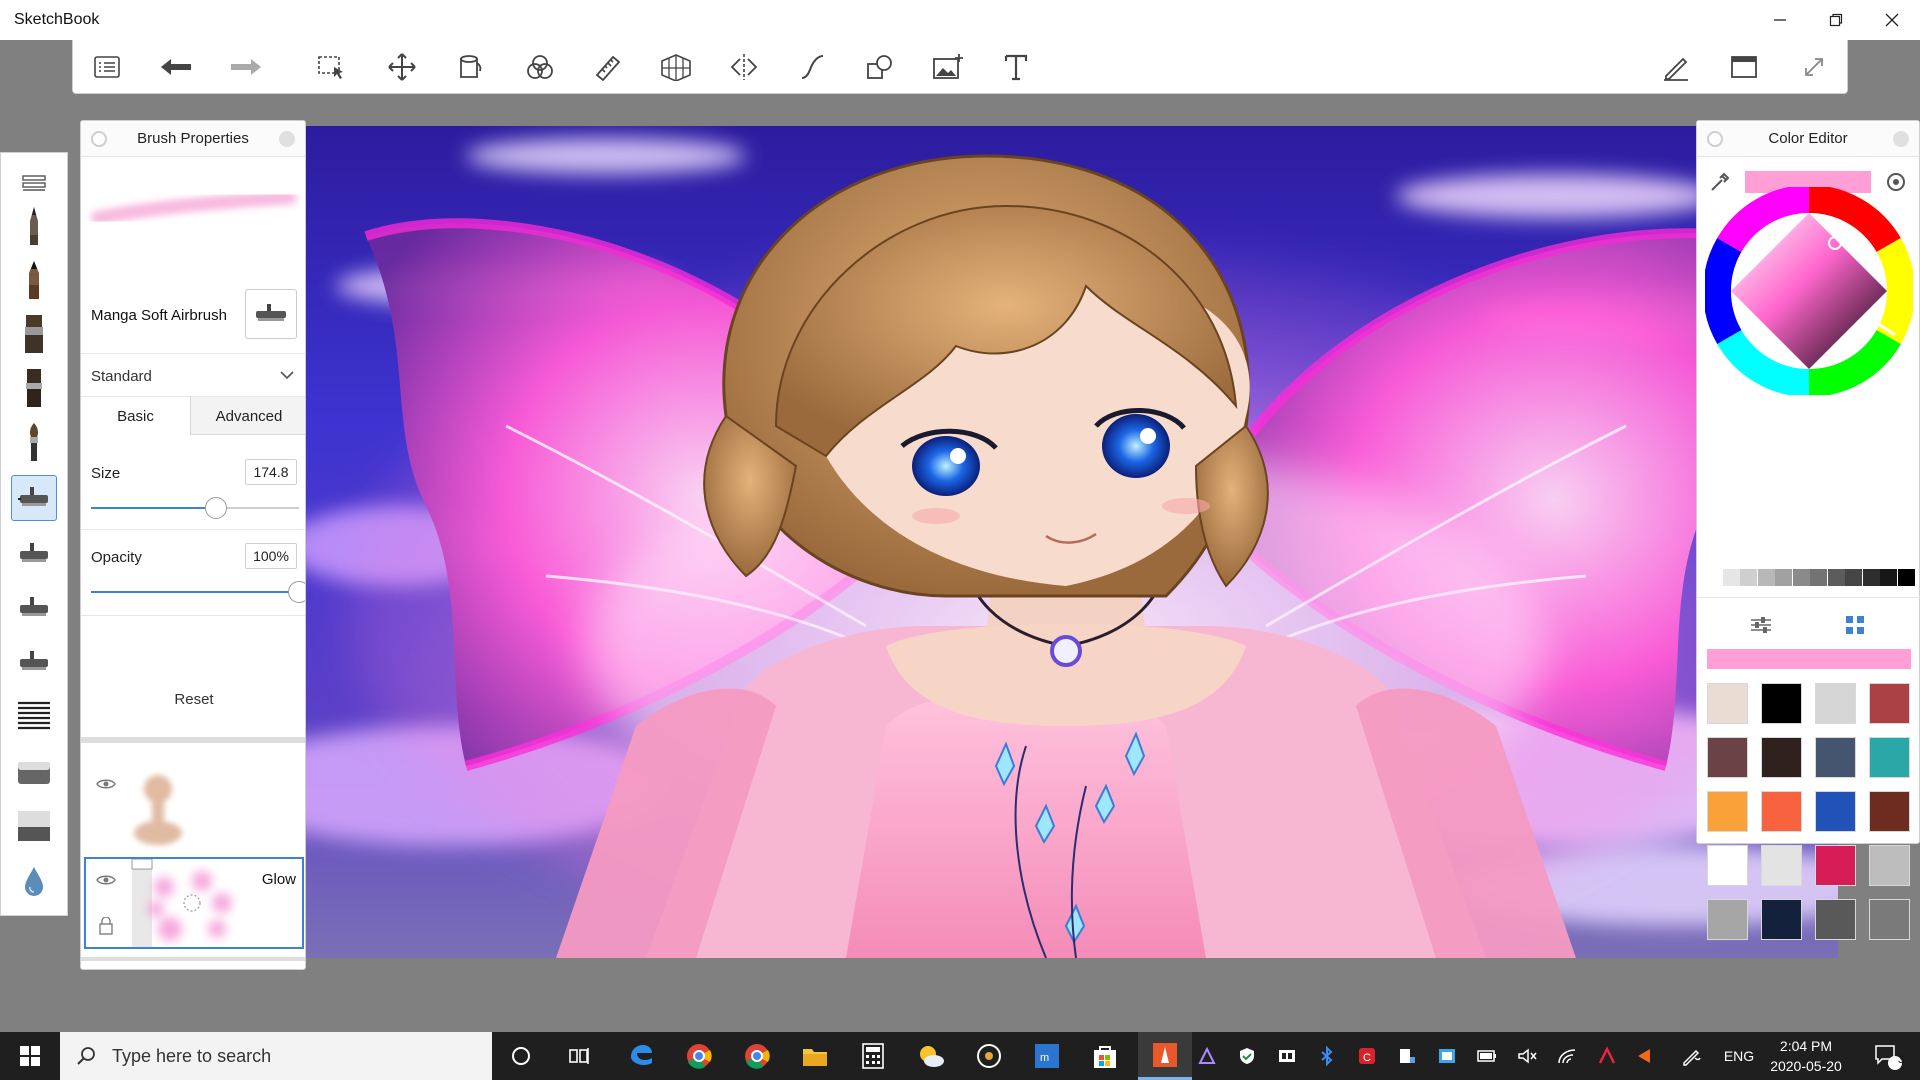 The height and width of the screenshot is (1080, 1920). Describe the element at coordinates (641, 1056) in the screenshot. I see `taskbar-edge` at that location.